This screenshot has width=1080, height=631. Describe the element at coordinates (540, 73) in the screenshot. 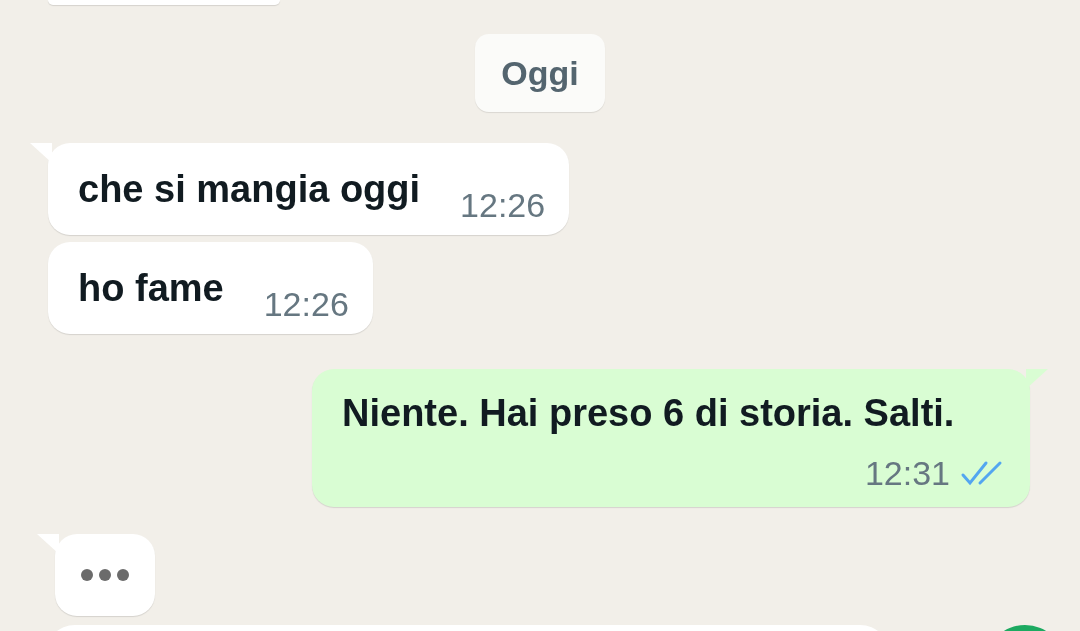

I see `date-chip: Oggi` at that location.